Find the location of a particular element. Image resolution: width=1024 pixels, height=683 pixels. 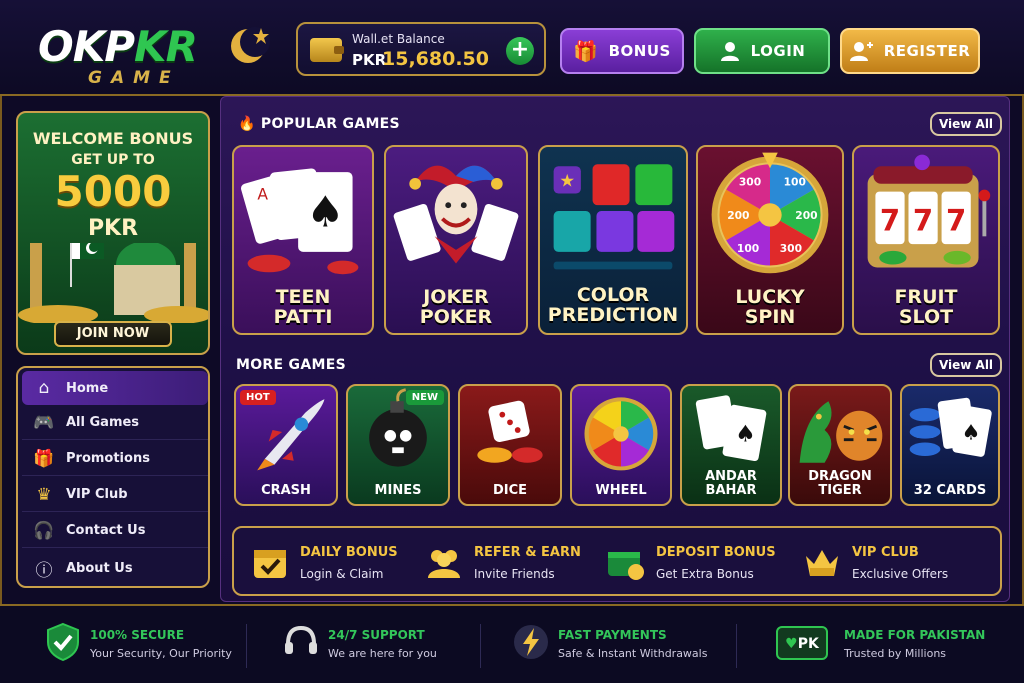

okpkr-logo: OKPKR GAME is located at coordinates (158, 56).